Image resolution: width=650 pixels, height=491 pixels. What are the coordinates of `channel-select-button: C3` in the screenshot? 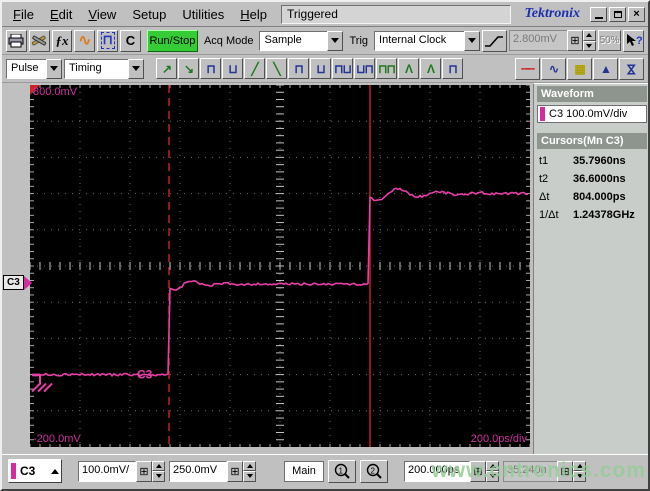 It's located at (35, 471).